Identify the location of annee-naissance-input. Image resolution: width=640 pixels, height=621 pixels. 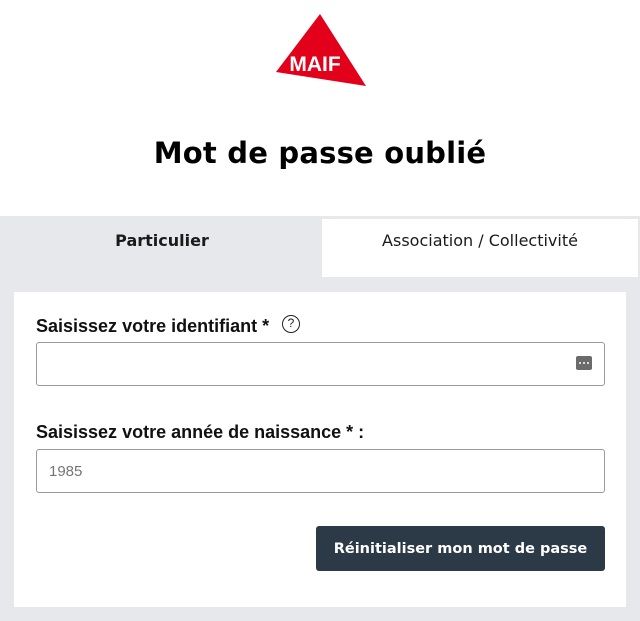
(320, 471).